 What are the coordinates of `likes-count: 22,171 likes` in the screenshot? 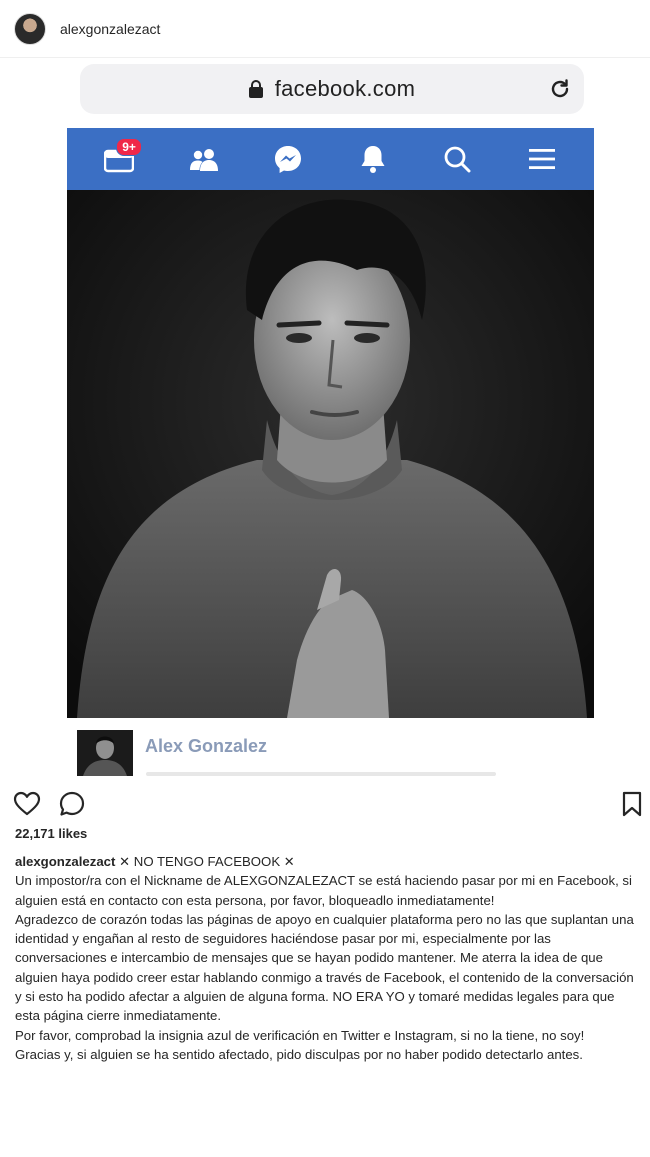 It's located at (51, 833).